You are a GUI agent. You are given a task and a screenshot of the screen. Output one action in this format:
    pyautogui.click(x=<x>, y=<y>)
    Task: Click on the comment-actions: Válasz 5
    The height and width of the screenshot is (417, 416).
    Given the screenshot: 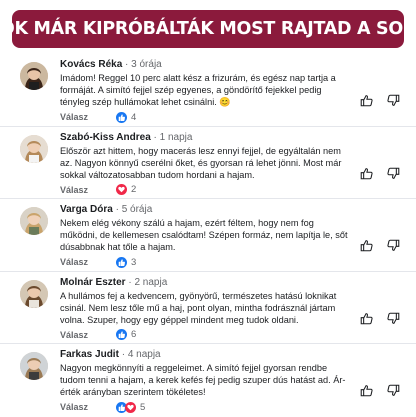 What is the action you would take?
    pyautogui.click(x=102, y=407)
    